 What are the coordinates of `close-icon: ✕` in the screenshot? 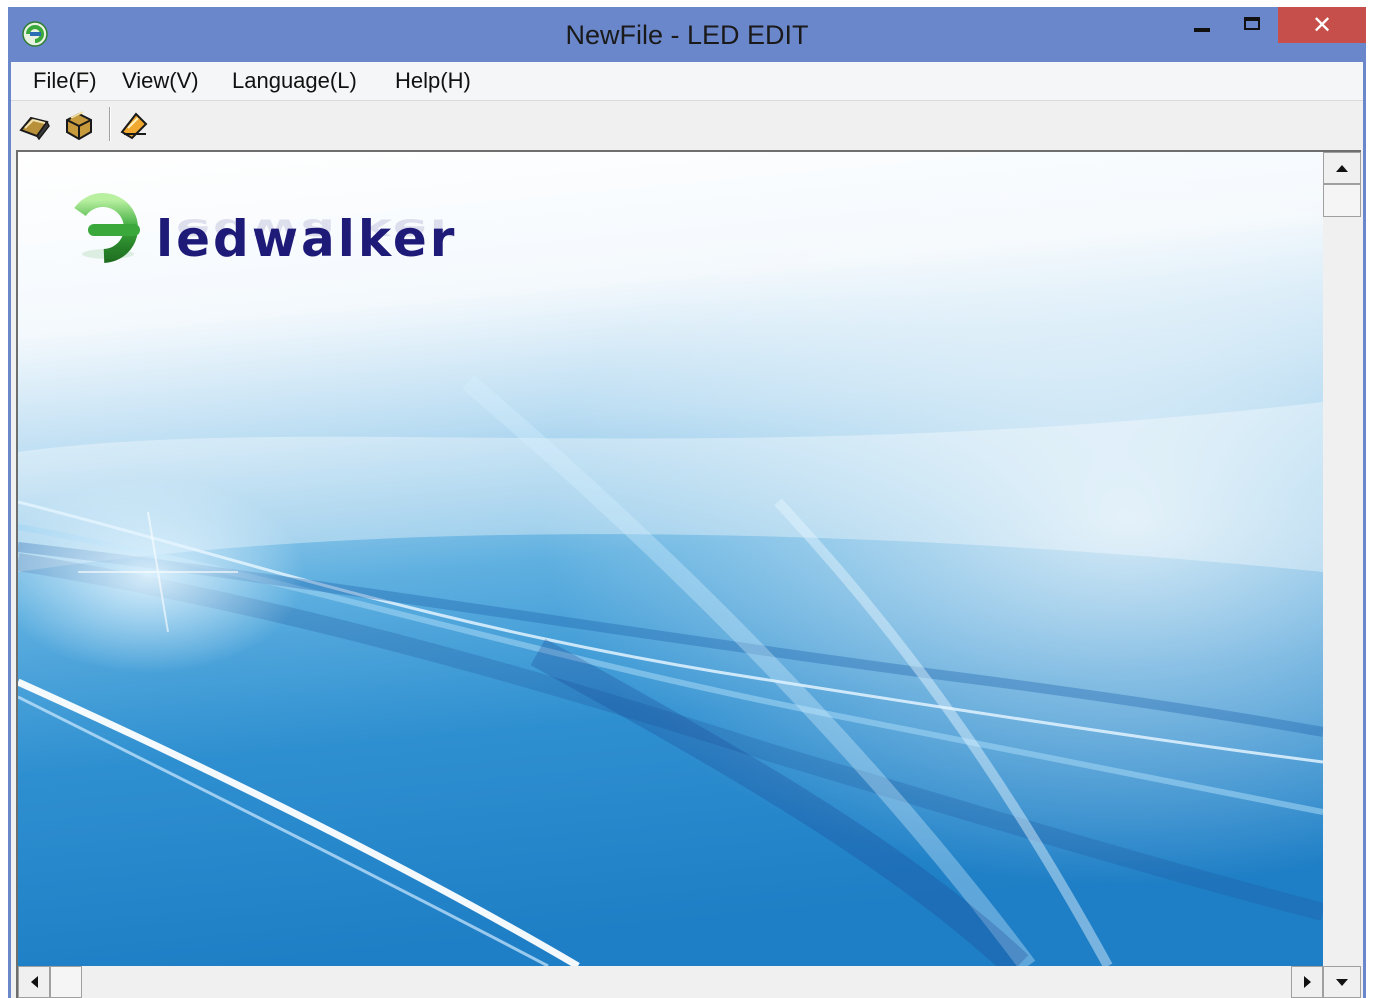 It's located at (1322, 25).